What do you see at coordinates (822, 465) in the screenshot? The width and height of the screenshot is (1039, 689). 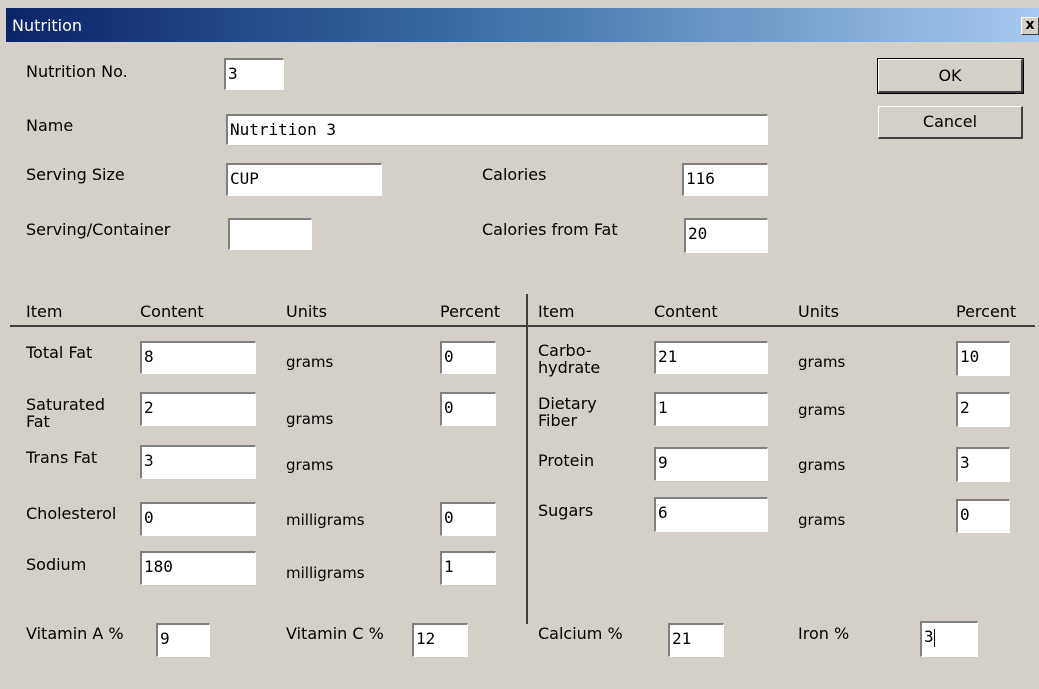 I see `protein-units: grams` at bounding box center [822, 465].